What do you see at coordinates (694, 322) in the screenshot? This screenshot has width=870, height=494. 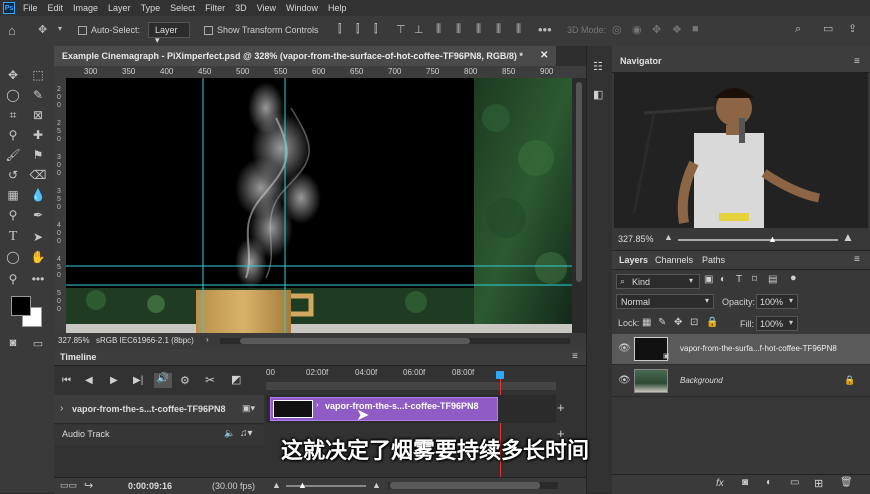 I see `lock-artboard-icon: ⊡` at bounding box center [694, 322].